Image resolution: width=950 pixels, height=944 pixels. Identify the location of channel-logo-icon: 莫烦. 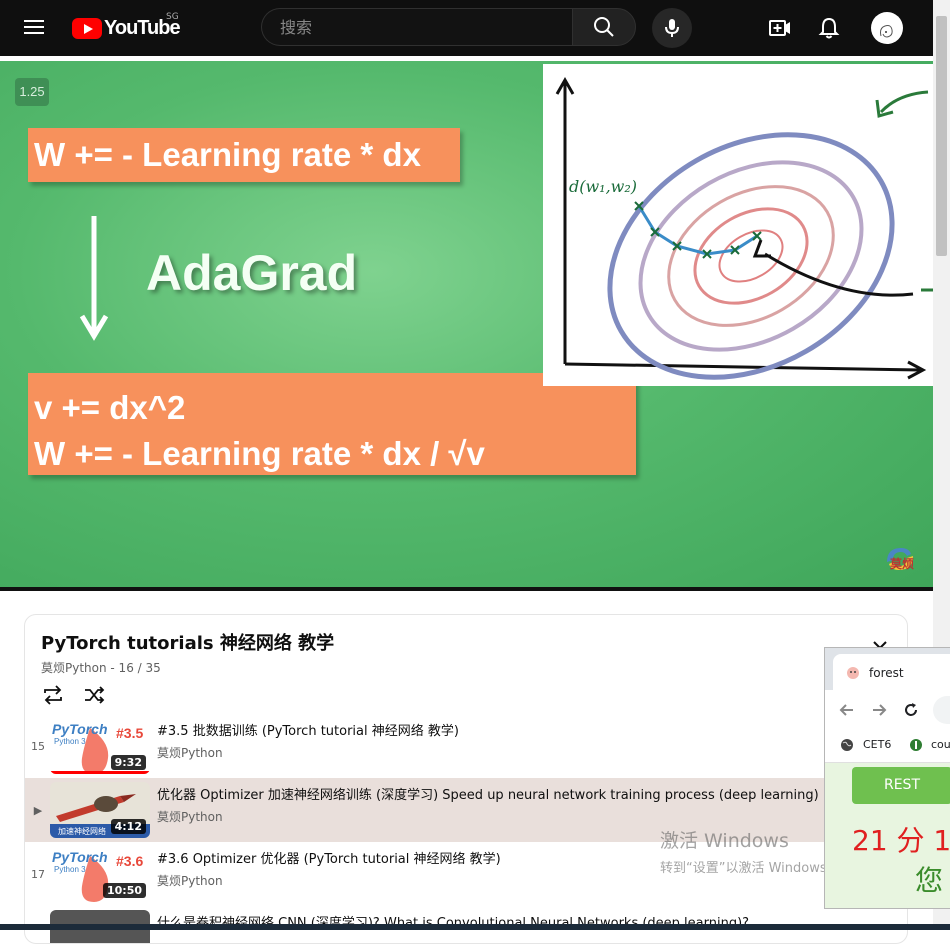
(900, 559).